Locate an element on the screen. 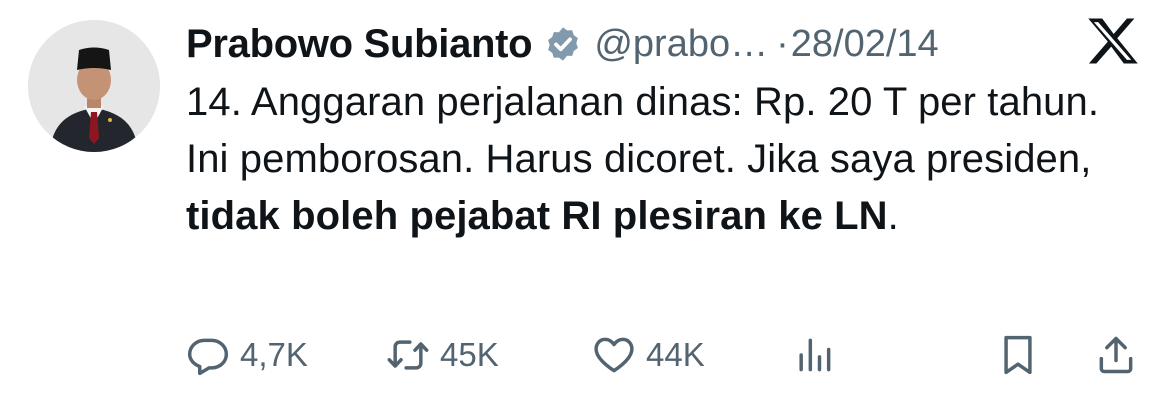 The width and height of the screenshot is (1170, 413). like-button: 44K is located at coordinates (648, 355).